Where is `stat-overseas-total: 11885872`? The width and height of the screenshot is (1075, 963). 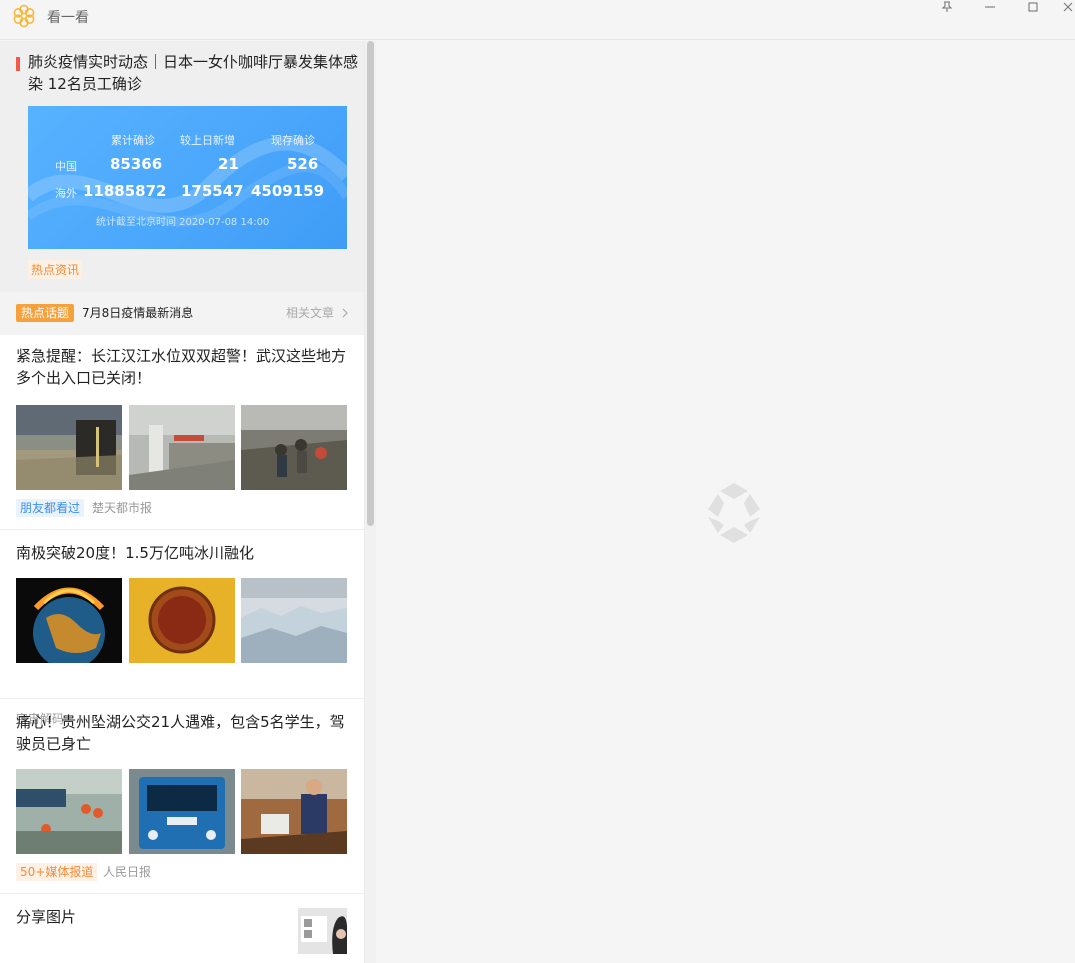
stat-overseas-total: 11885872 is located at coordinates (125, 191).